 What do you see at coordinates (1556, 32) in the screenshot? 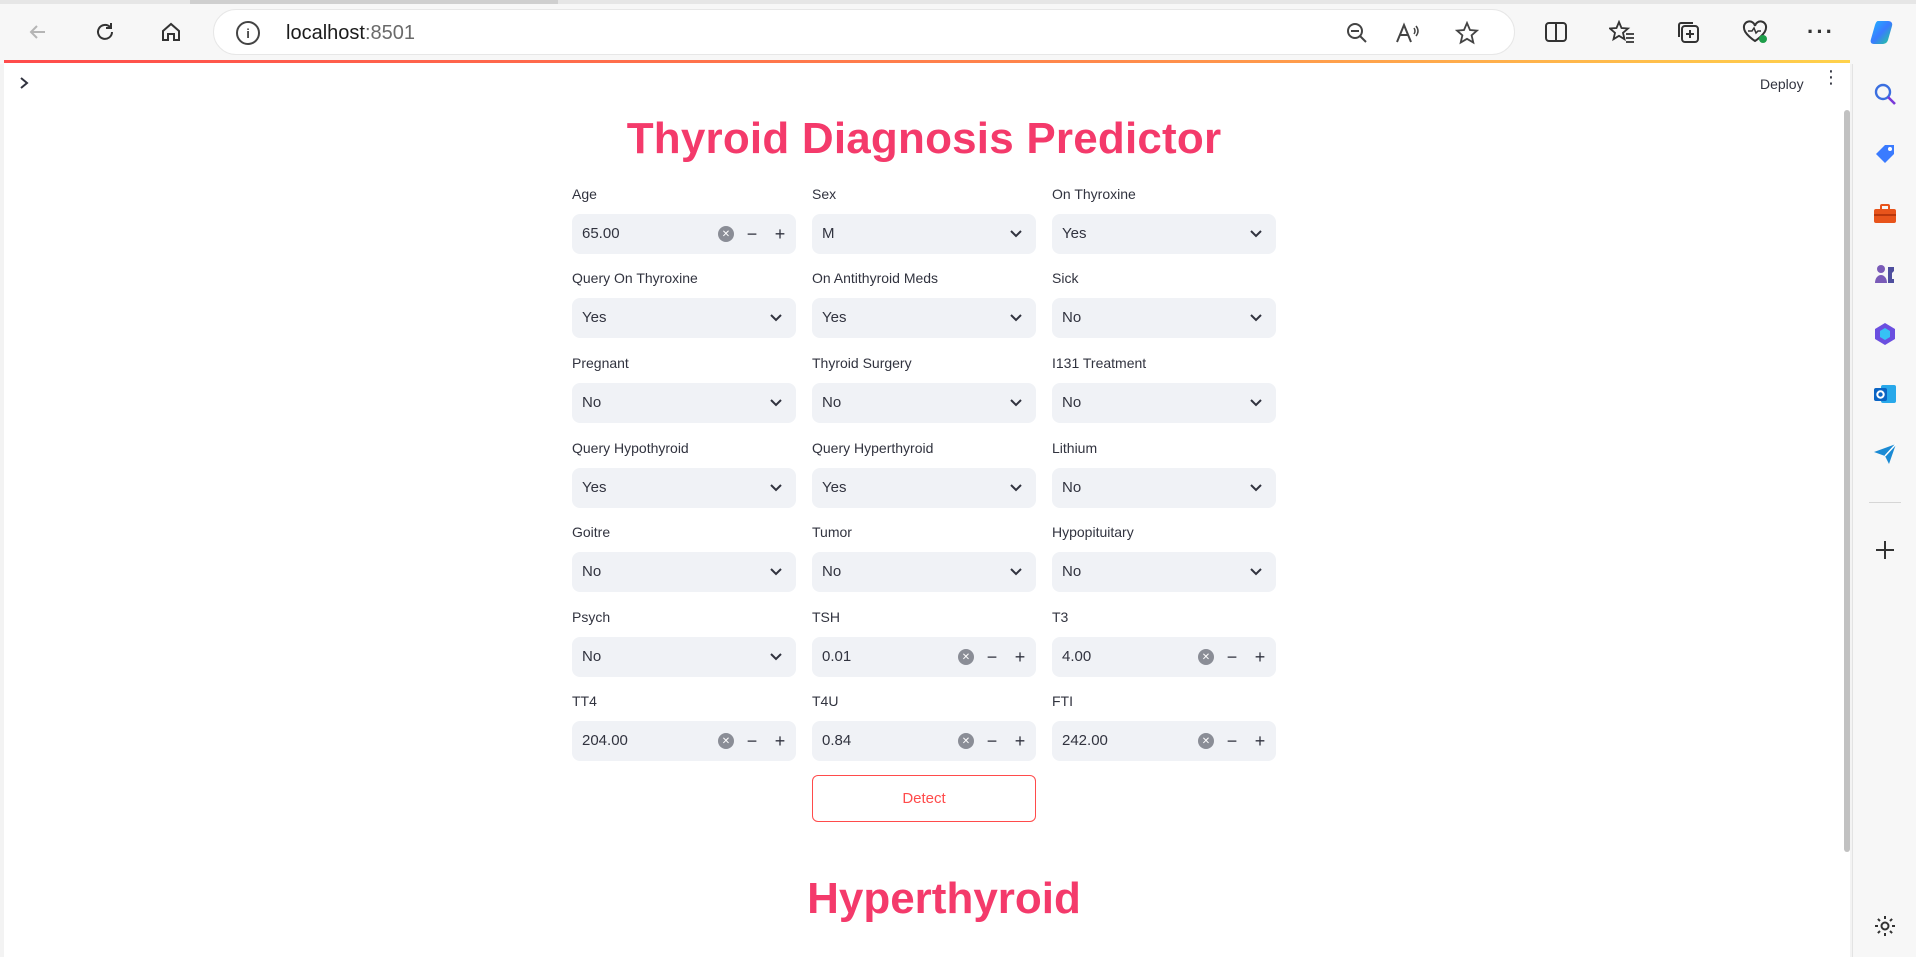
I see `split-screen-icon` at bounding box center [1556, 32].